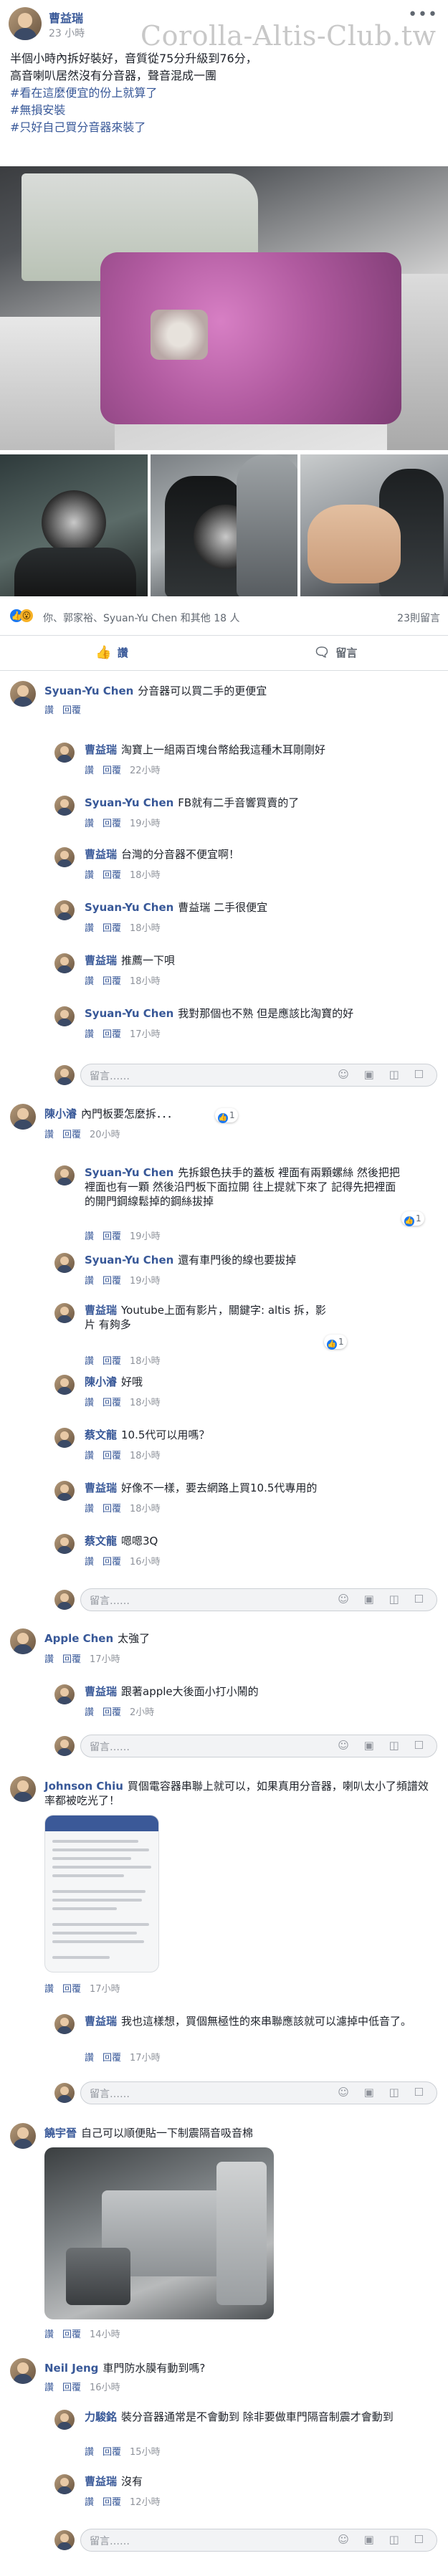 The height and width of the screenshot is (2576, 448). What do you see at coordinates (105, 1135) in the screenshot?
I see `comment-time: 20小時` at bounding box center [105, 1135].